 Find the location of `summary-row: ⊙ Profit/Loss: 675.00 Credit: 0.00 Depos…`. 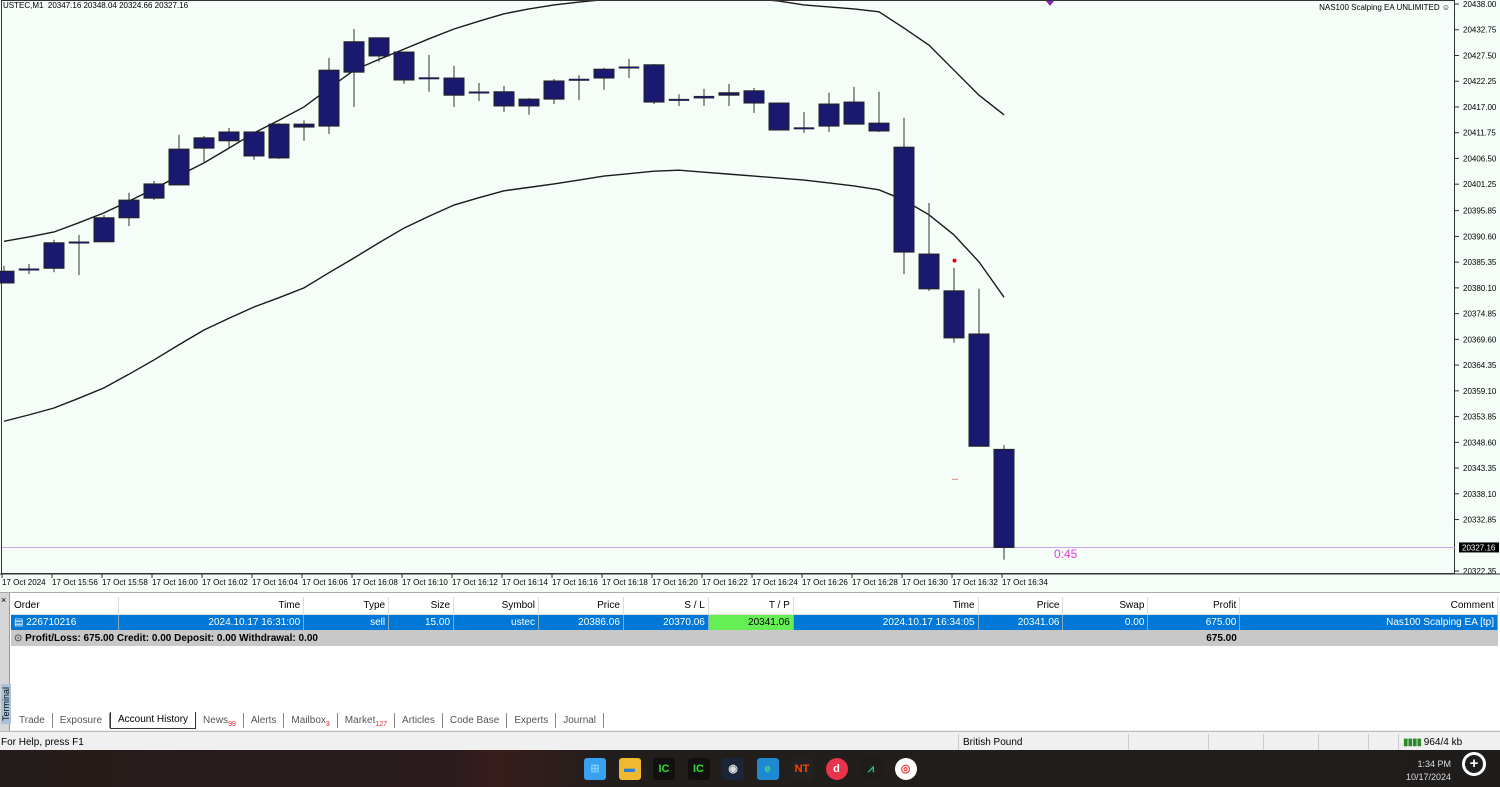

summary-row: ⊙ Profit/Loss: 675.00 Credit: 0.00 Depos… is located at coordinates (754, 638).